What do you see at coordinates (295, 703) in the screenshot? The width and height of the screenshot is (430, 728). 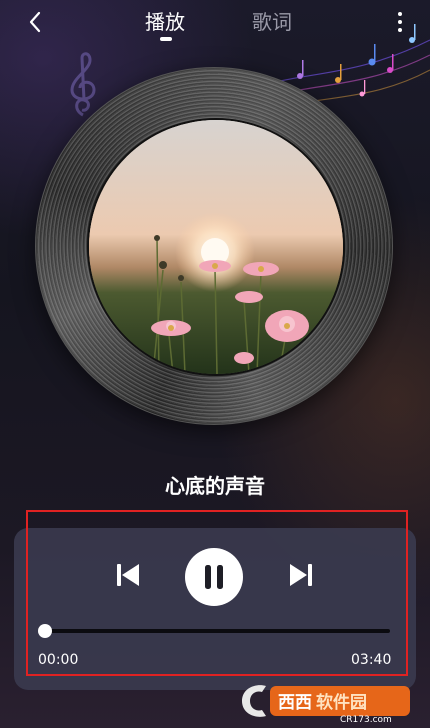 I see `svg-text: 西西` at bounding box center [295, 703].